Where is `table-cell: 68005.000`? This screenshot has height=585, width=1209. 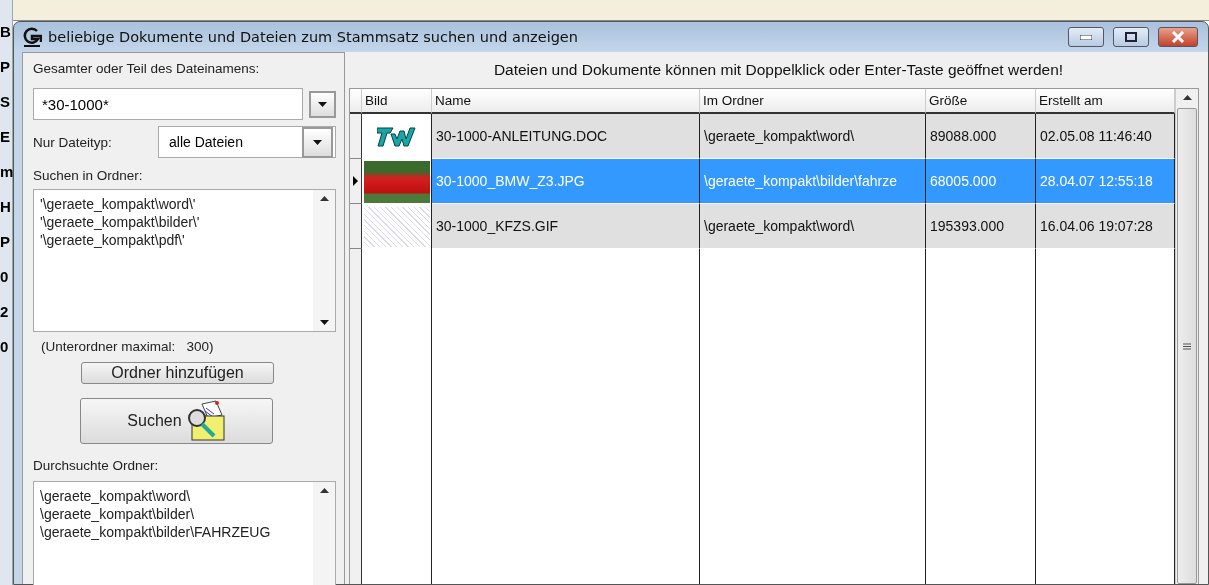
table-cell: 68005.000 is located at coordinates (981, 181).